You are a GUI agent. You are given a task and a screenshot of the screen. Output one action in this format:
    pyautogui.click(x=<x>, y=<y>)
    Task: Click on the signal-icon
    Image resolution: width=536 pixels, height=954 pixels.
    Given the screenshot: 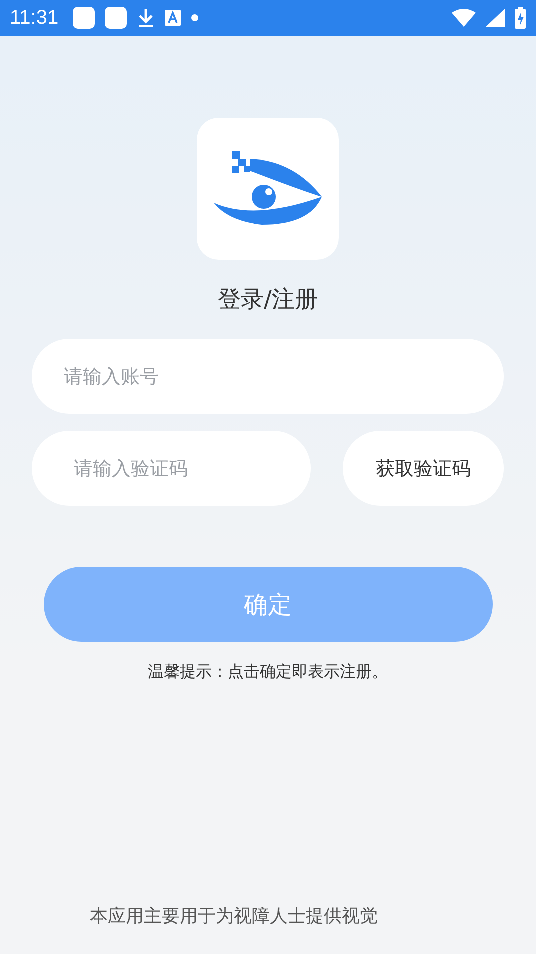 What is the action you would take?
    pyautogui.click(x=495, y=18)
    